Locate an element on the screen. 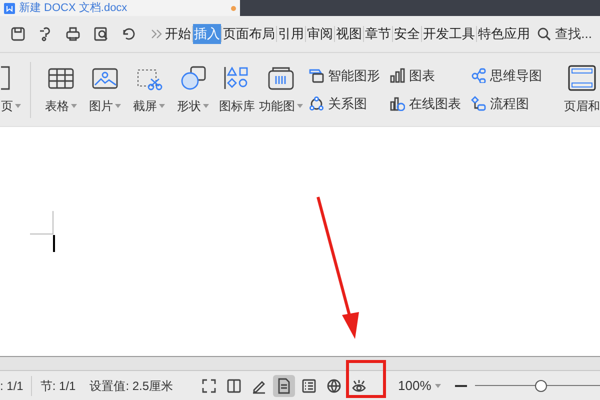 Image resolution: width=600 pixels, height=400 pixels. status-text: 设置值: 2.5厘米 is located at coordinates (132, 386).